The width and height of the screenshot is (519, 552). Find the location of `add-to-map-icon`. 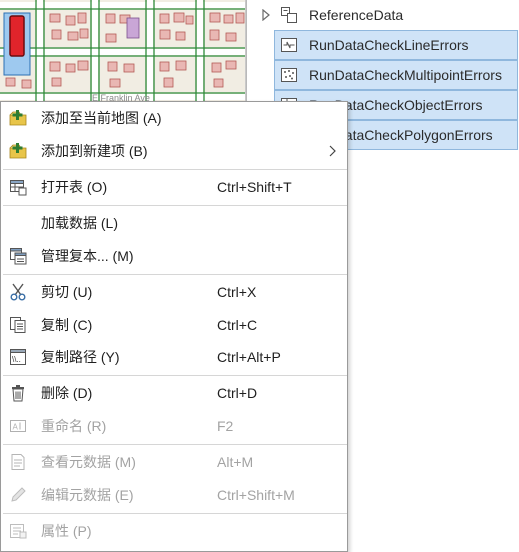

add-to-map-icon is located at coordinates (18, 118).